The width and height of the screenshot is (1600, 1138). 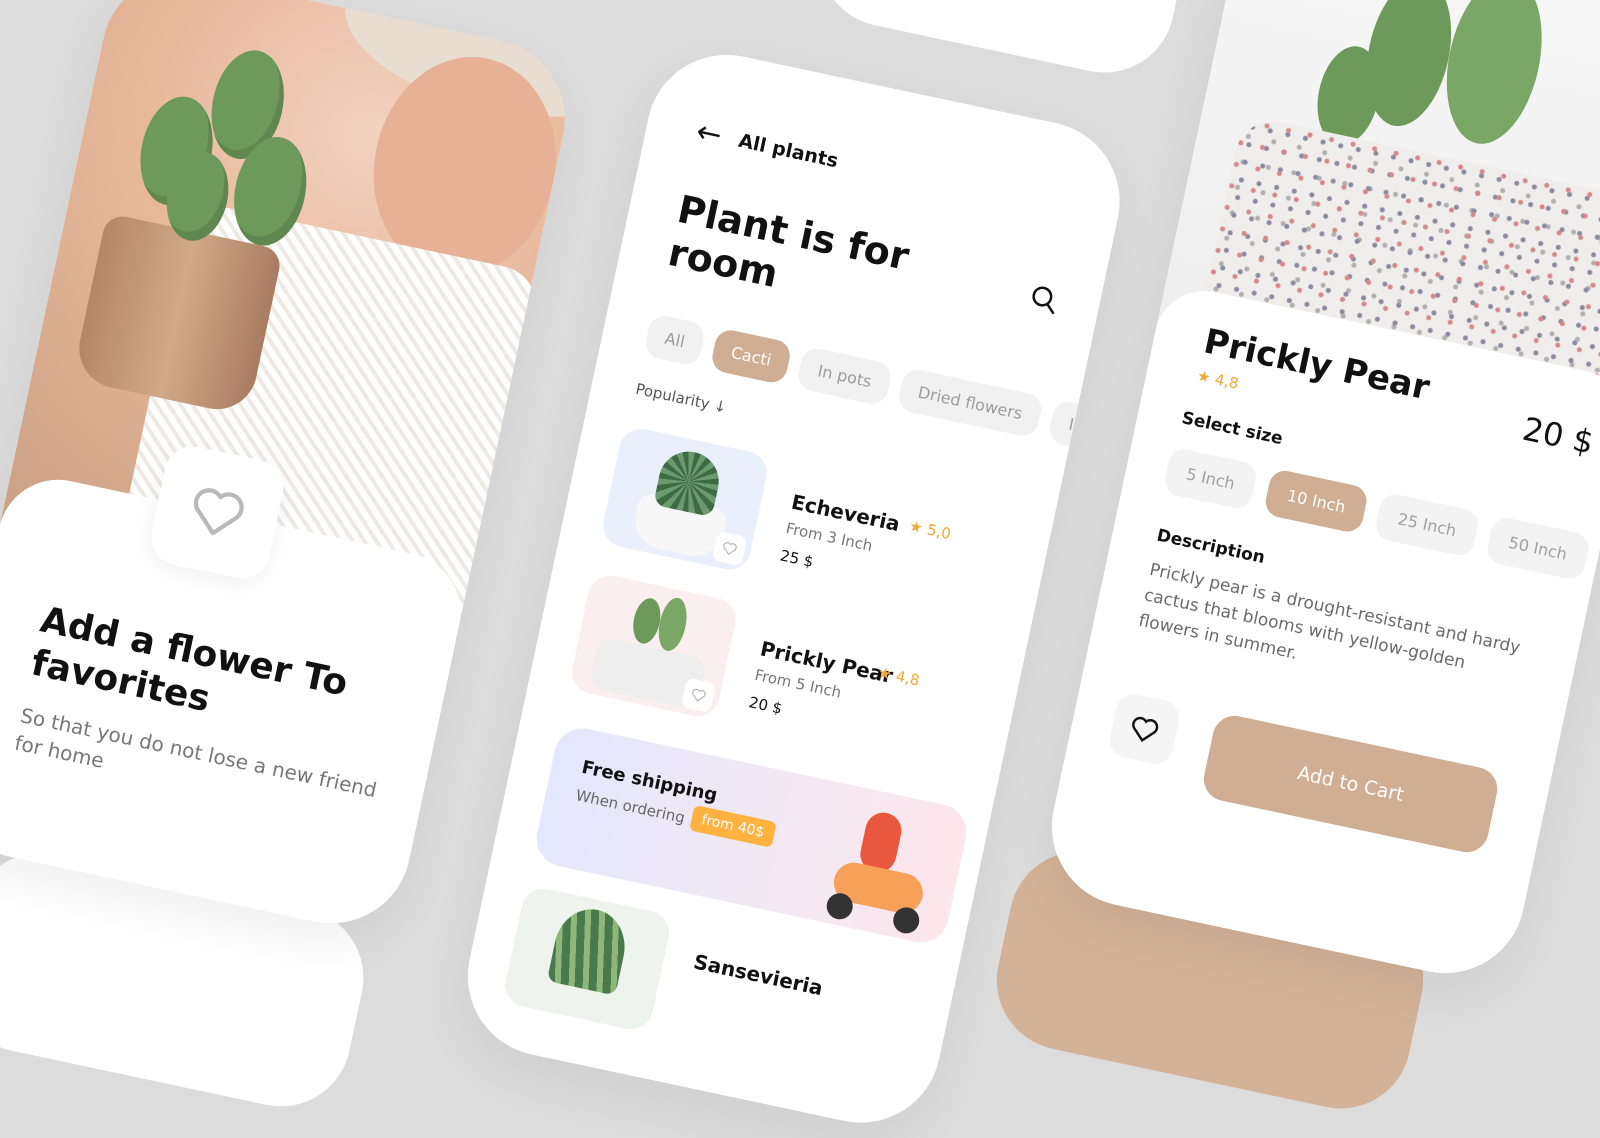 I want to click on product-image-sansevieria, so click(x=587, y=959).